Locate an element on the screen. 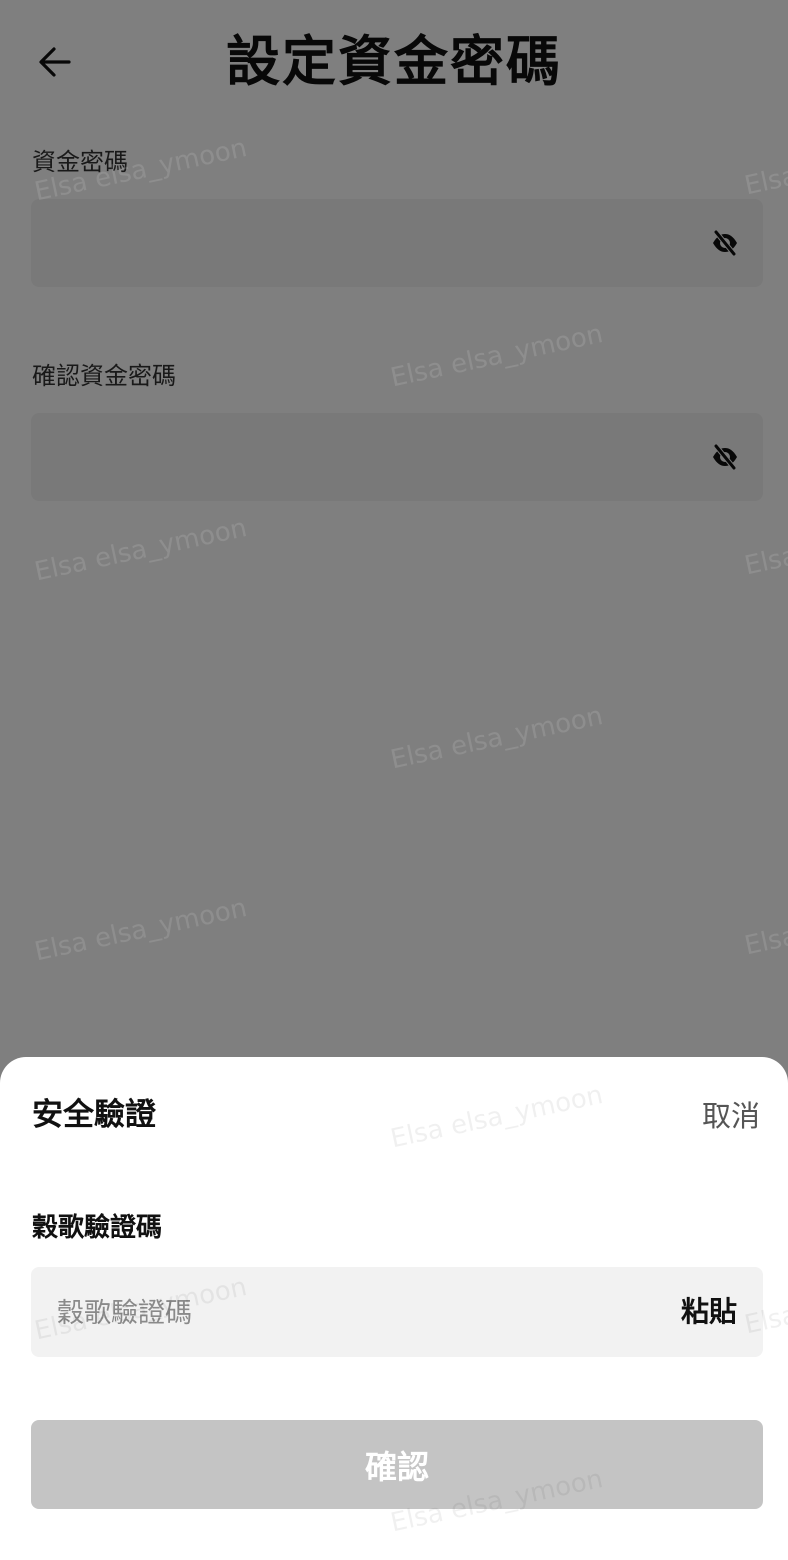 Image resolution: width=788 pixels, height=1560 pixels. google-code-input is located at coordinates (337, 1313).